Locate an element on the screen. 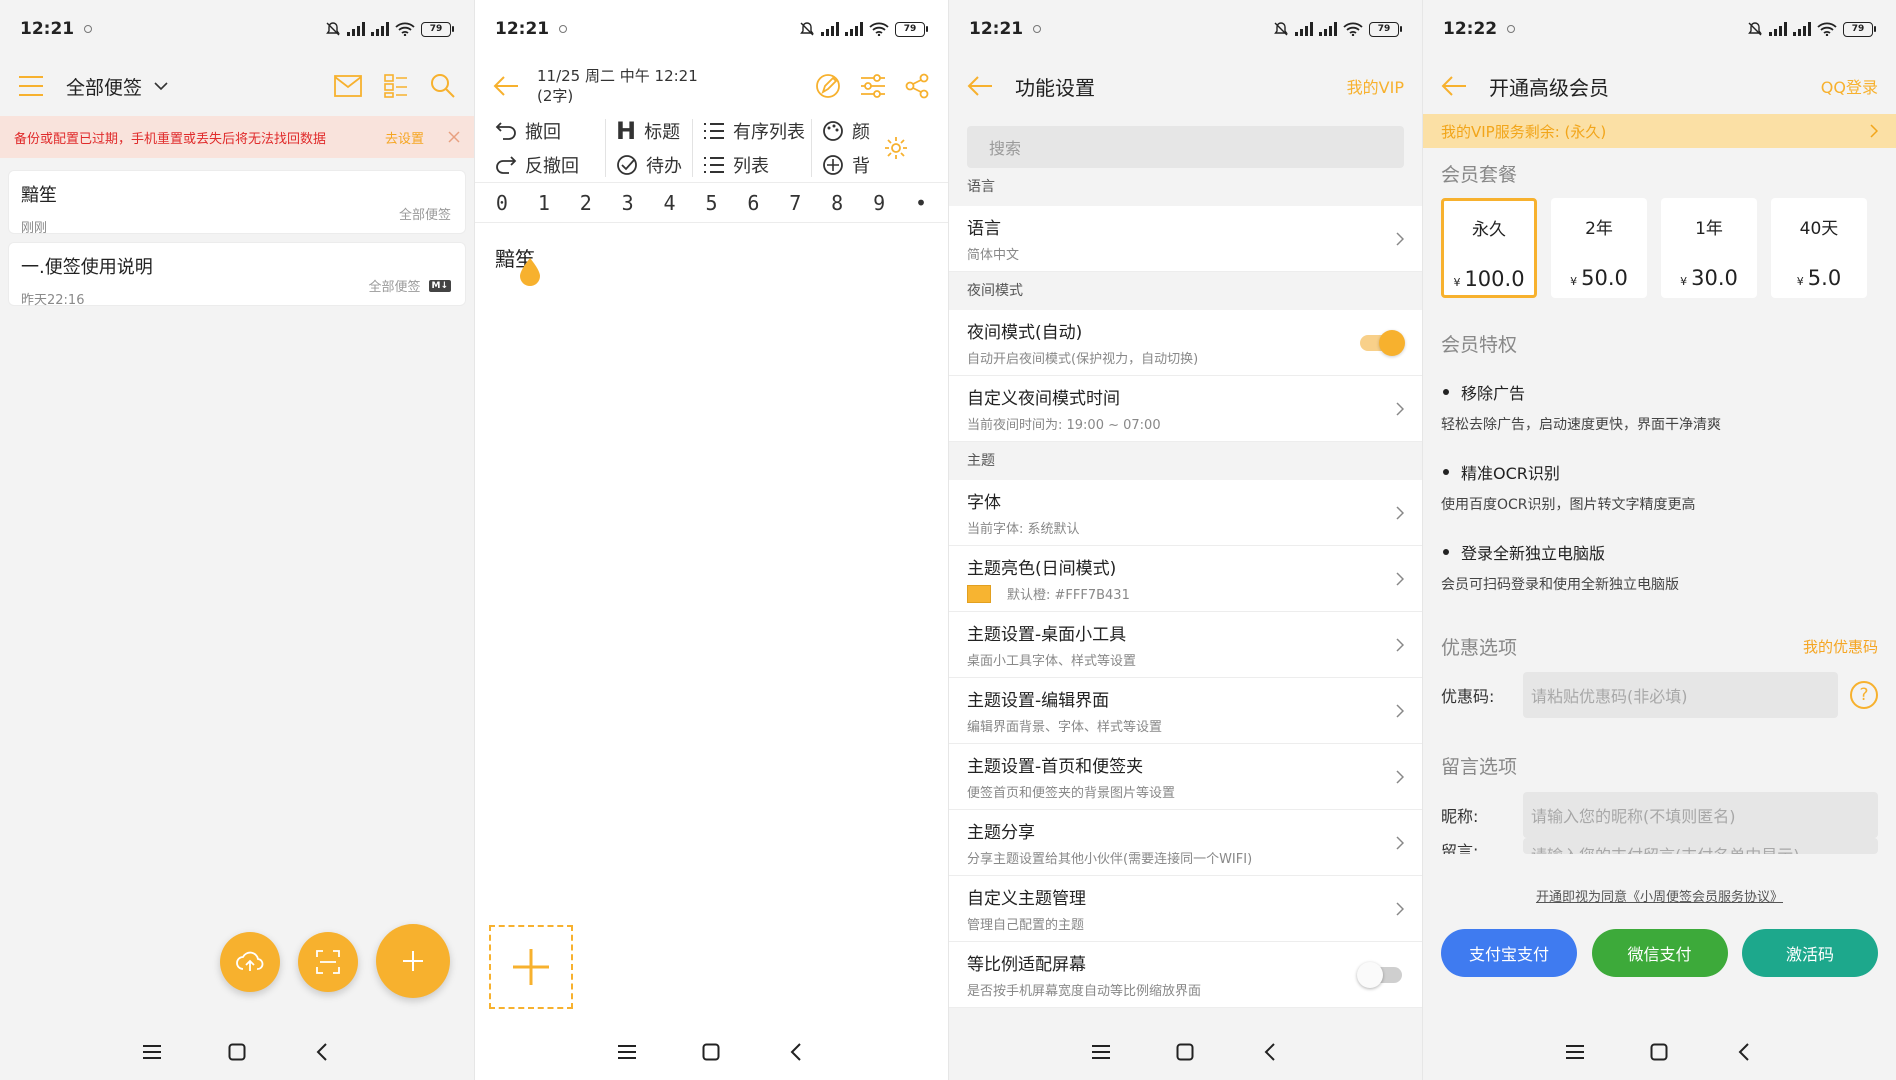  close-icon is located at coordinates (454, 137).